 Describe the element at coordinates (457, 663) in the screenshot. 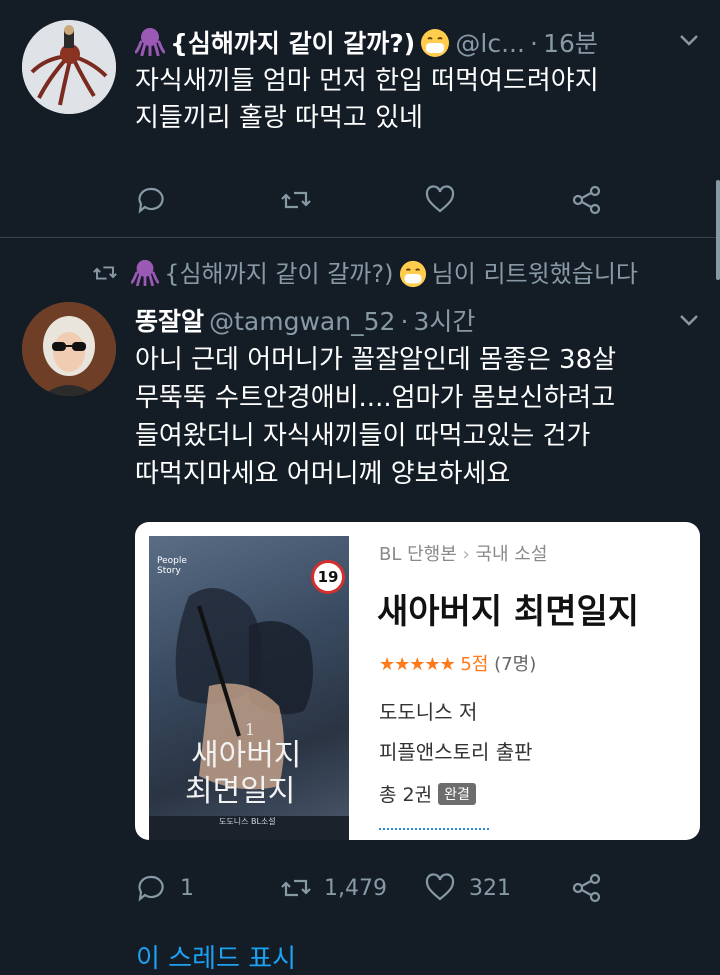

I see `book-rating: ★★★★★ 5점 (7명)` at that location.